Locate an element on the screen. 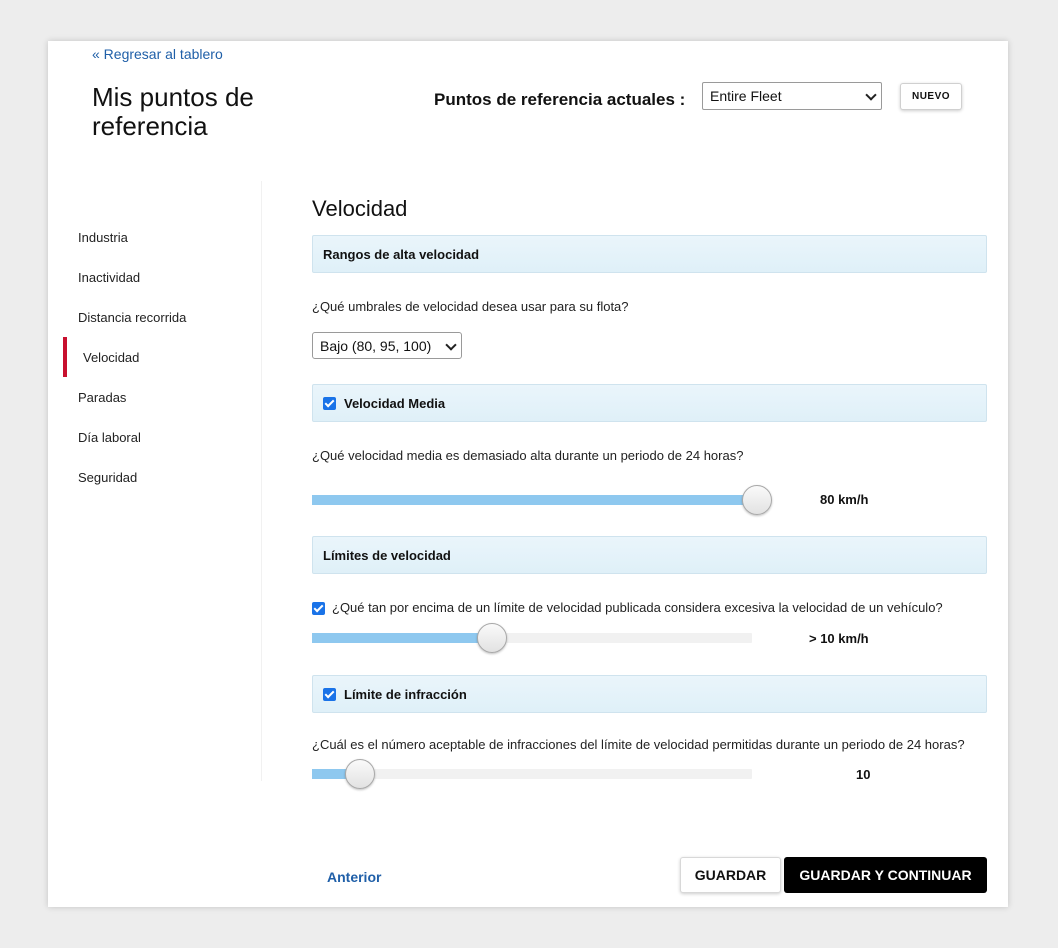 The height and width of the screenshot is (948, 1058). high-speed-panel: Rangos de alta velocidad is located at coordinates (649, 254).